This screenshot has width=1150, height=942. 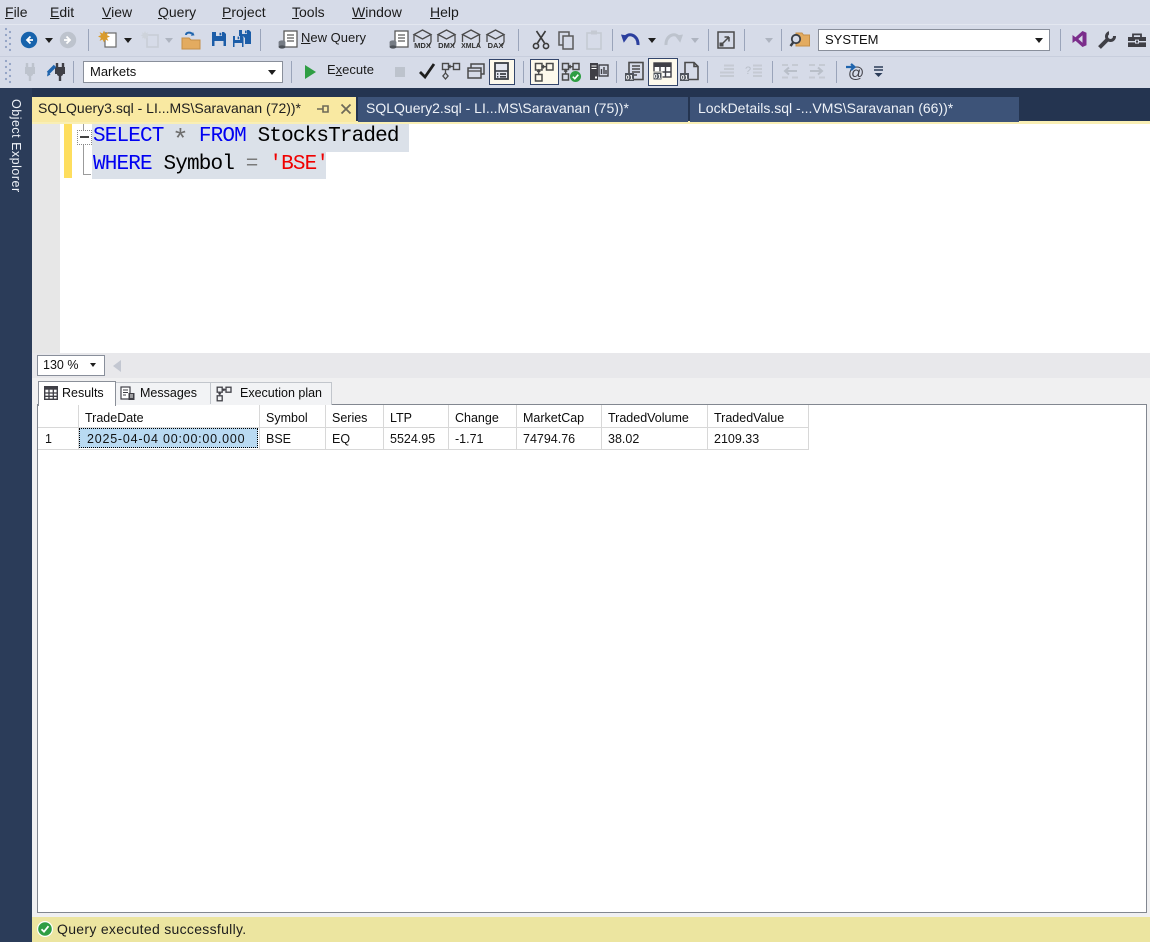 What do you see at coordinates (446, 45) in the screenshot?
I see `svg-text: DMX` at bounding box center [446, 45].